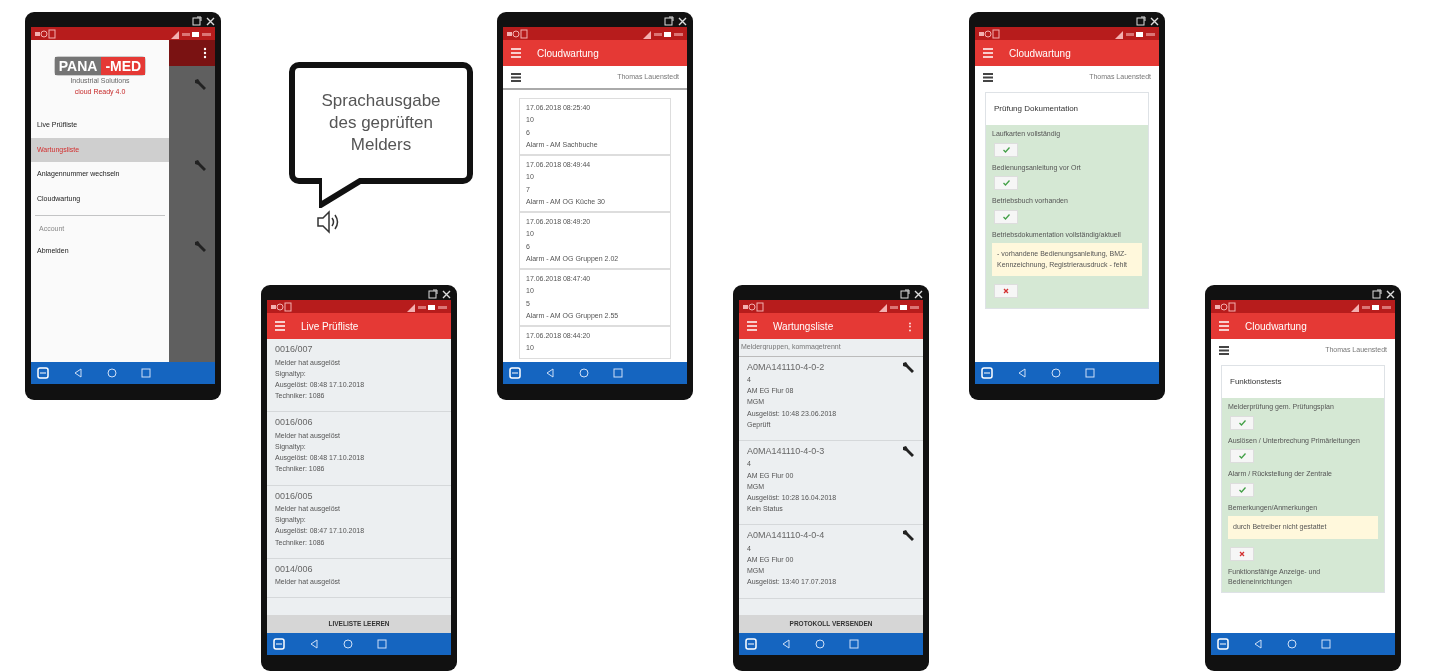 The width and height of the screenshot is (1436, 671). What do you see at coordinates (294, 423) in the screenshot?
I see `entry-title: 0016/006` at bounding box center [294, 423].